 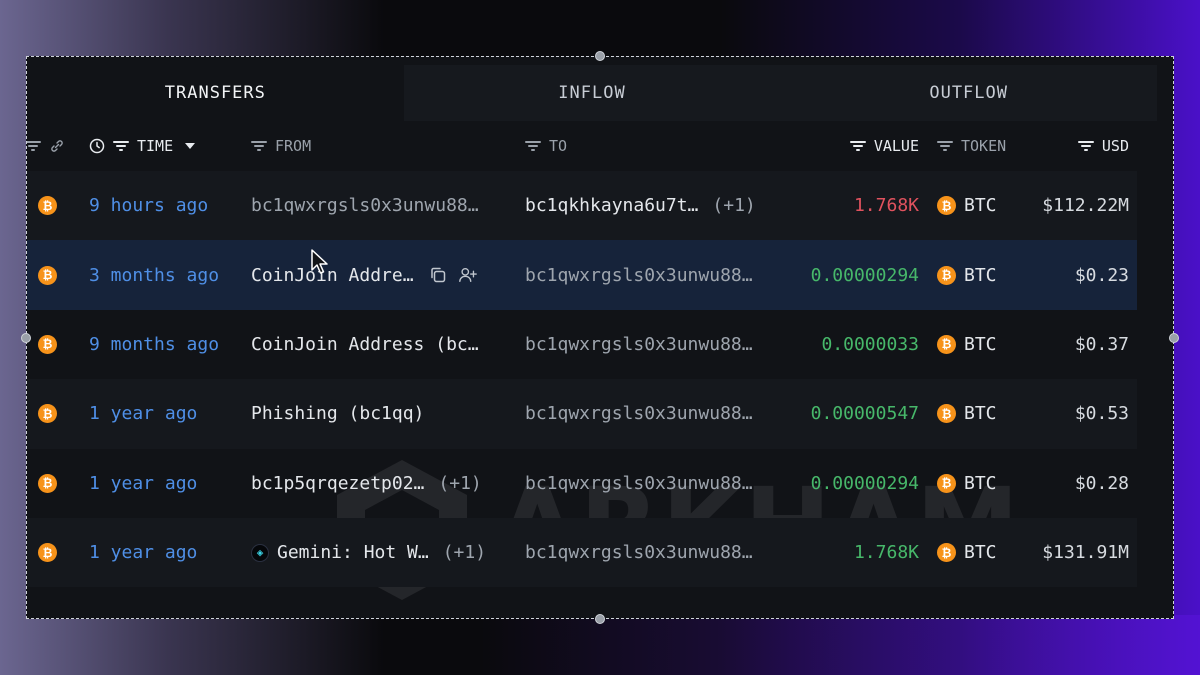 I want to click on resize-handle-right, so click(x=1174, y=338).